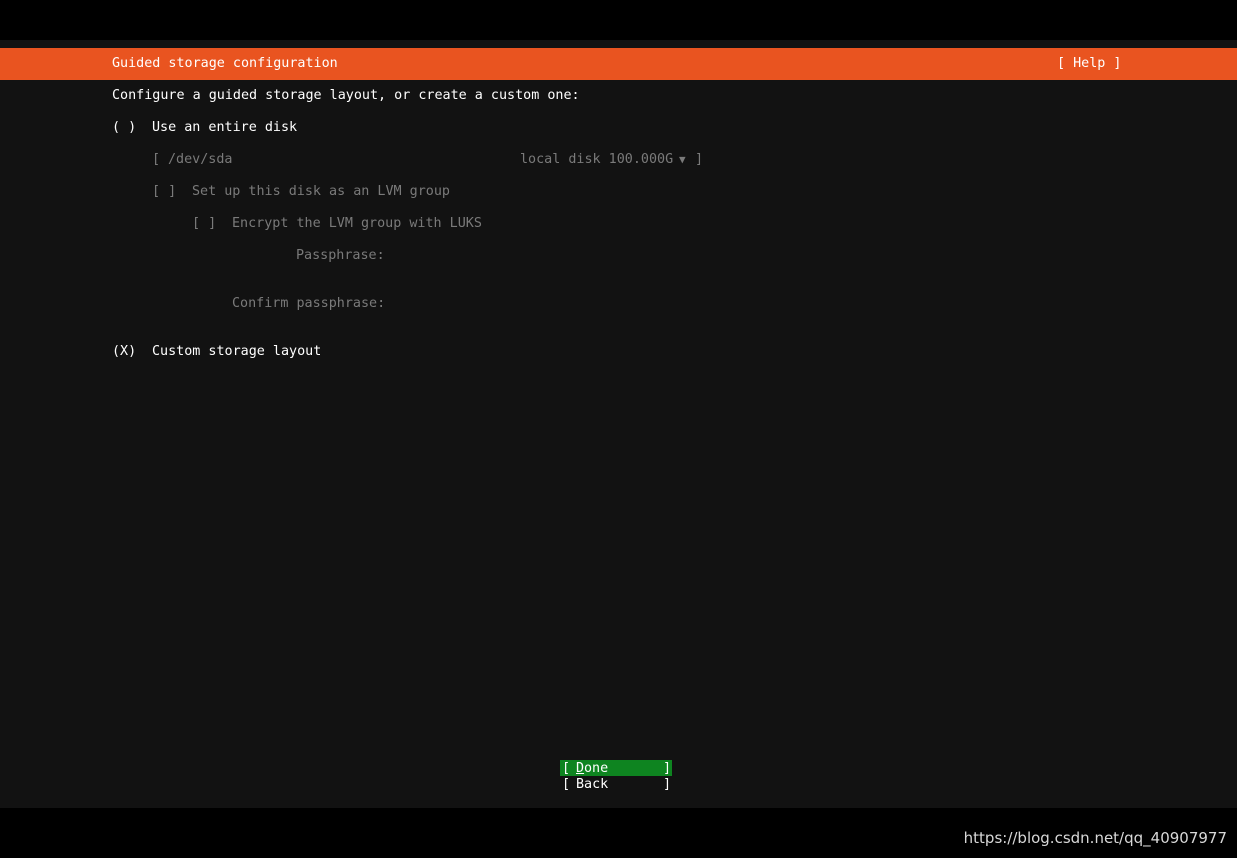 This screenshot has height=858, width=1237. I want to click on lvm-label: Set up this disk as an LVM group, so click(321, 192).